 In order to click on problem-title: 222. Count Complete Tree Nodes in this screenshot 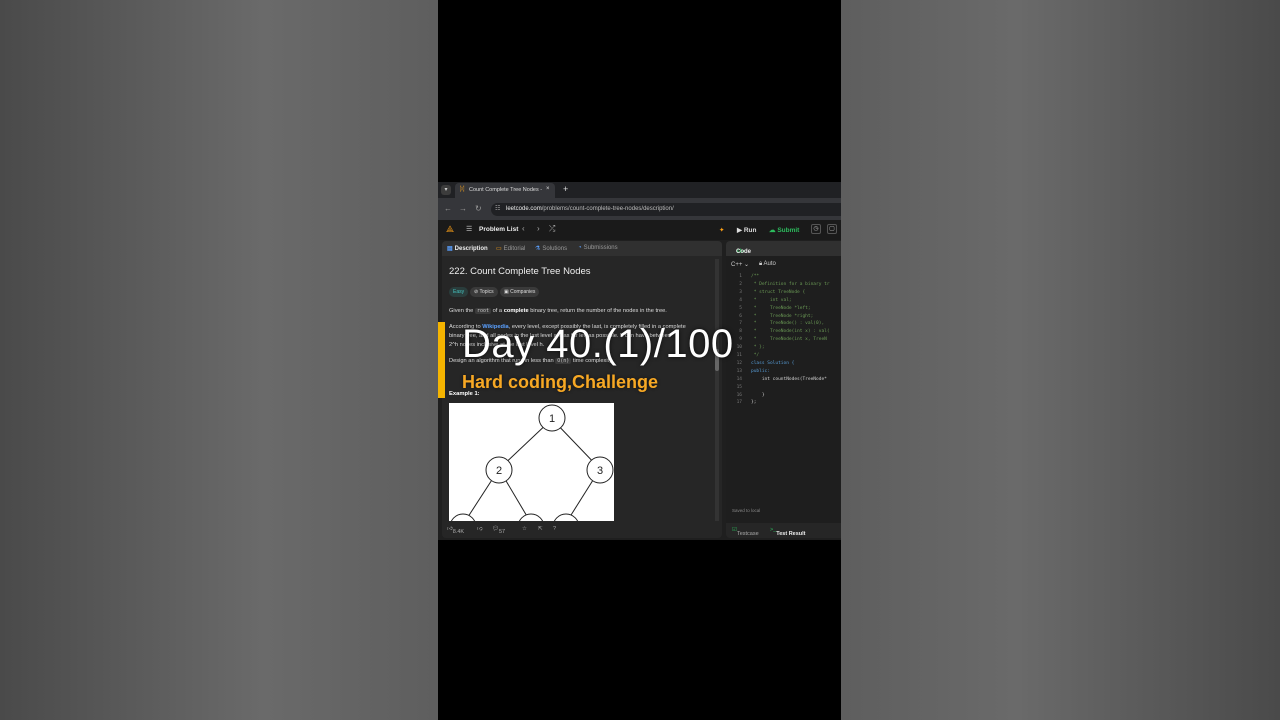, I will do `click(520, 271)`.